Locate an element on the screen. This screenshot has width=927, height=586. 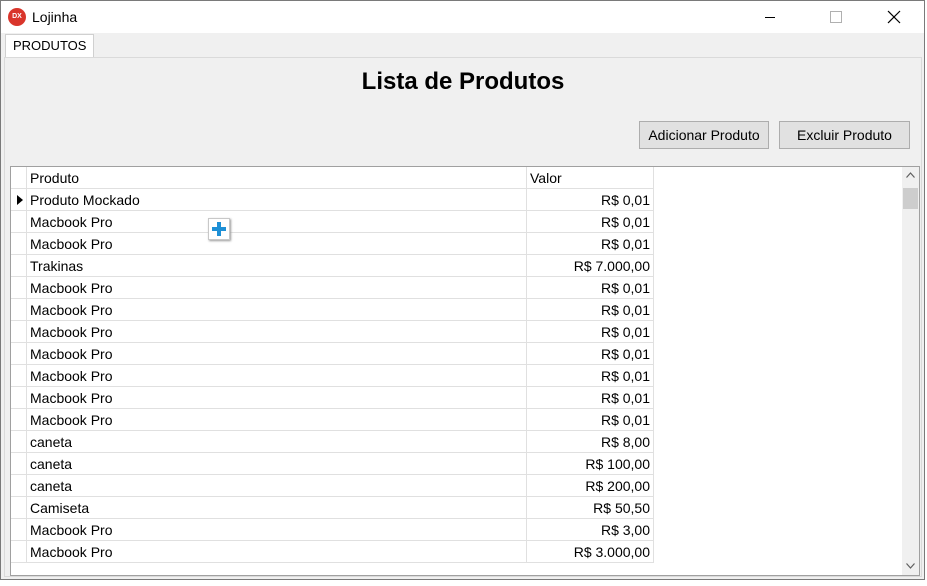
table-row: Produto Mockado R$ 0,01 is located at coordinates (332, 200).